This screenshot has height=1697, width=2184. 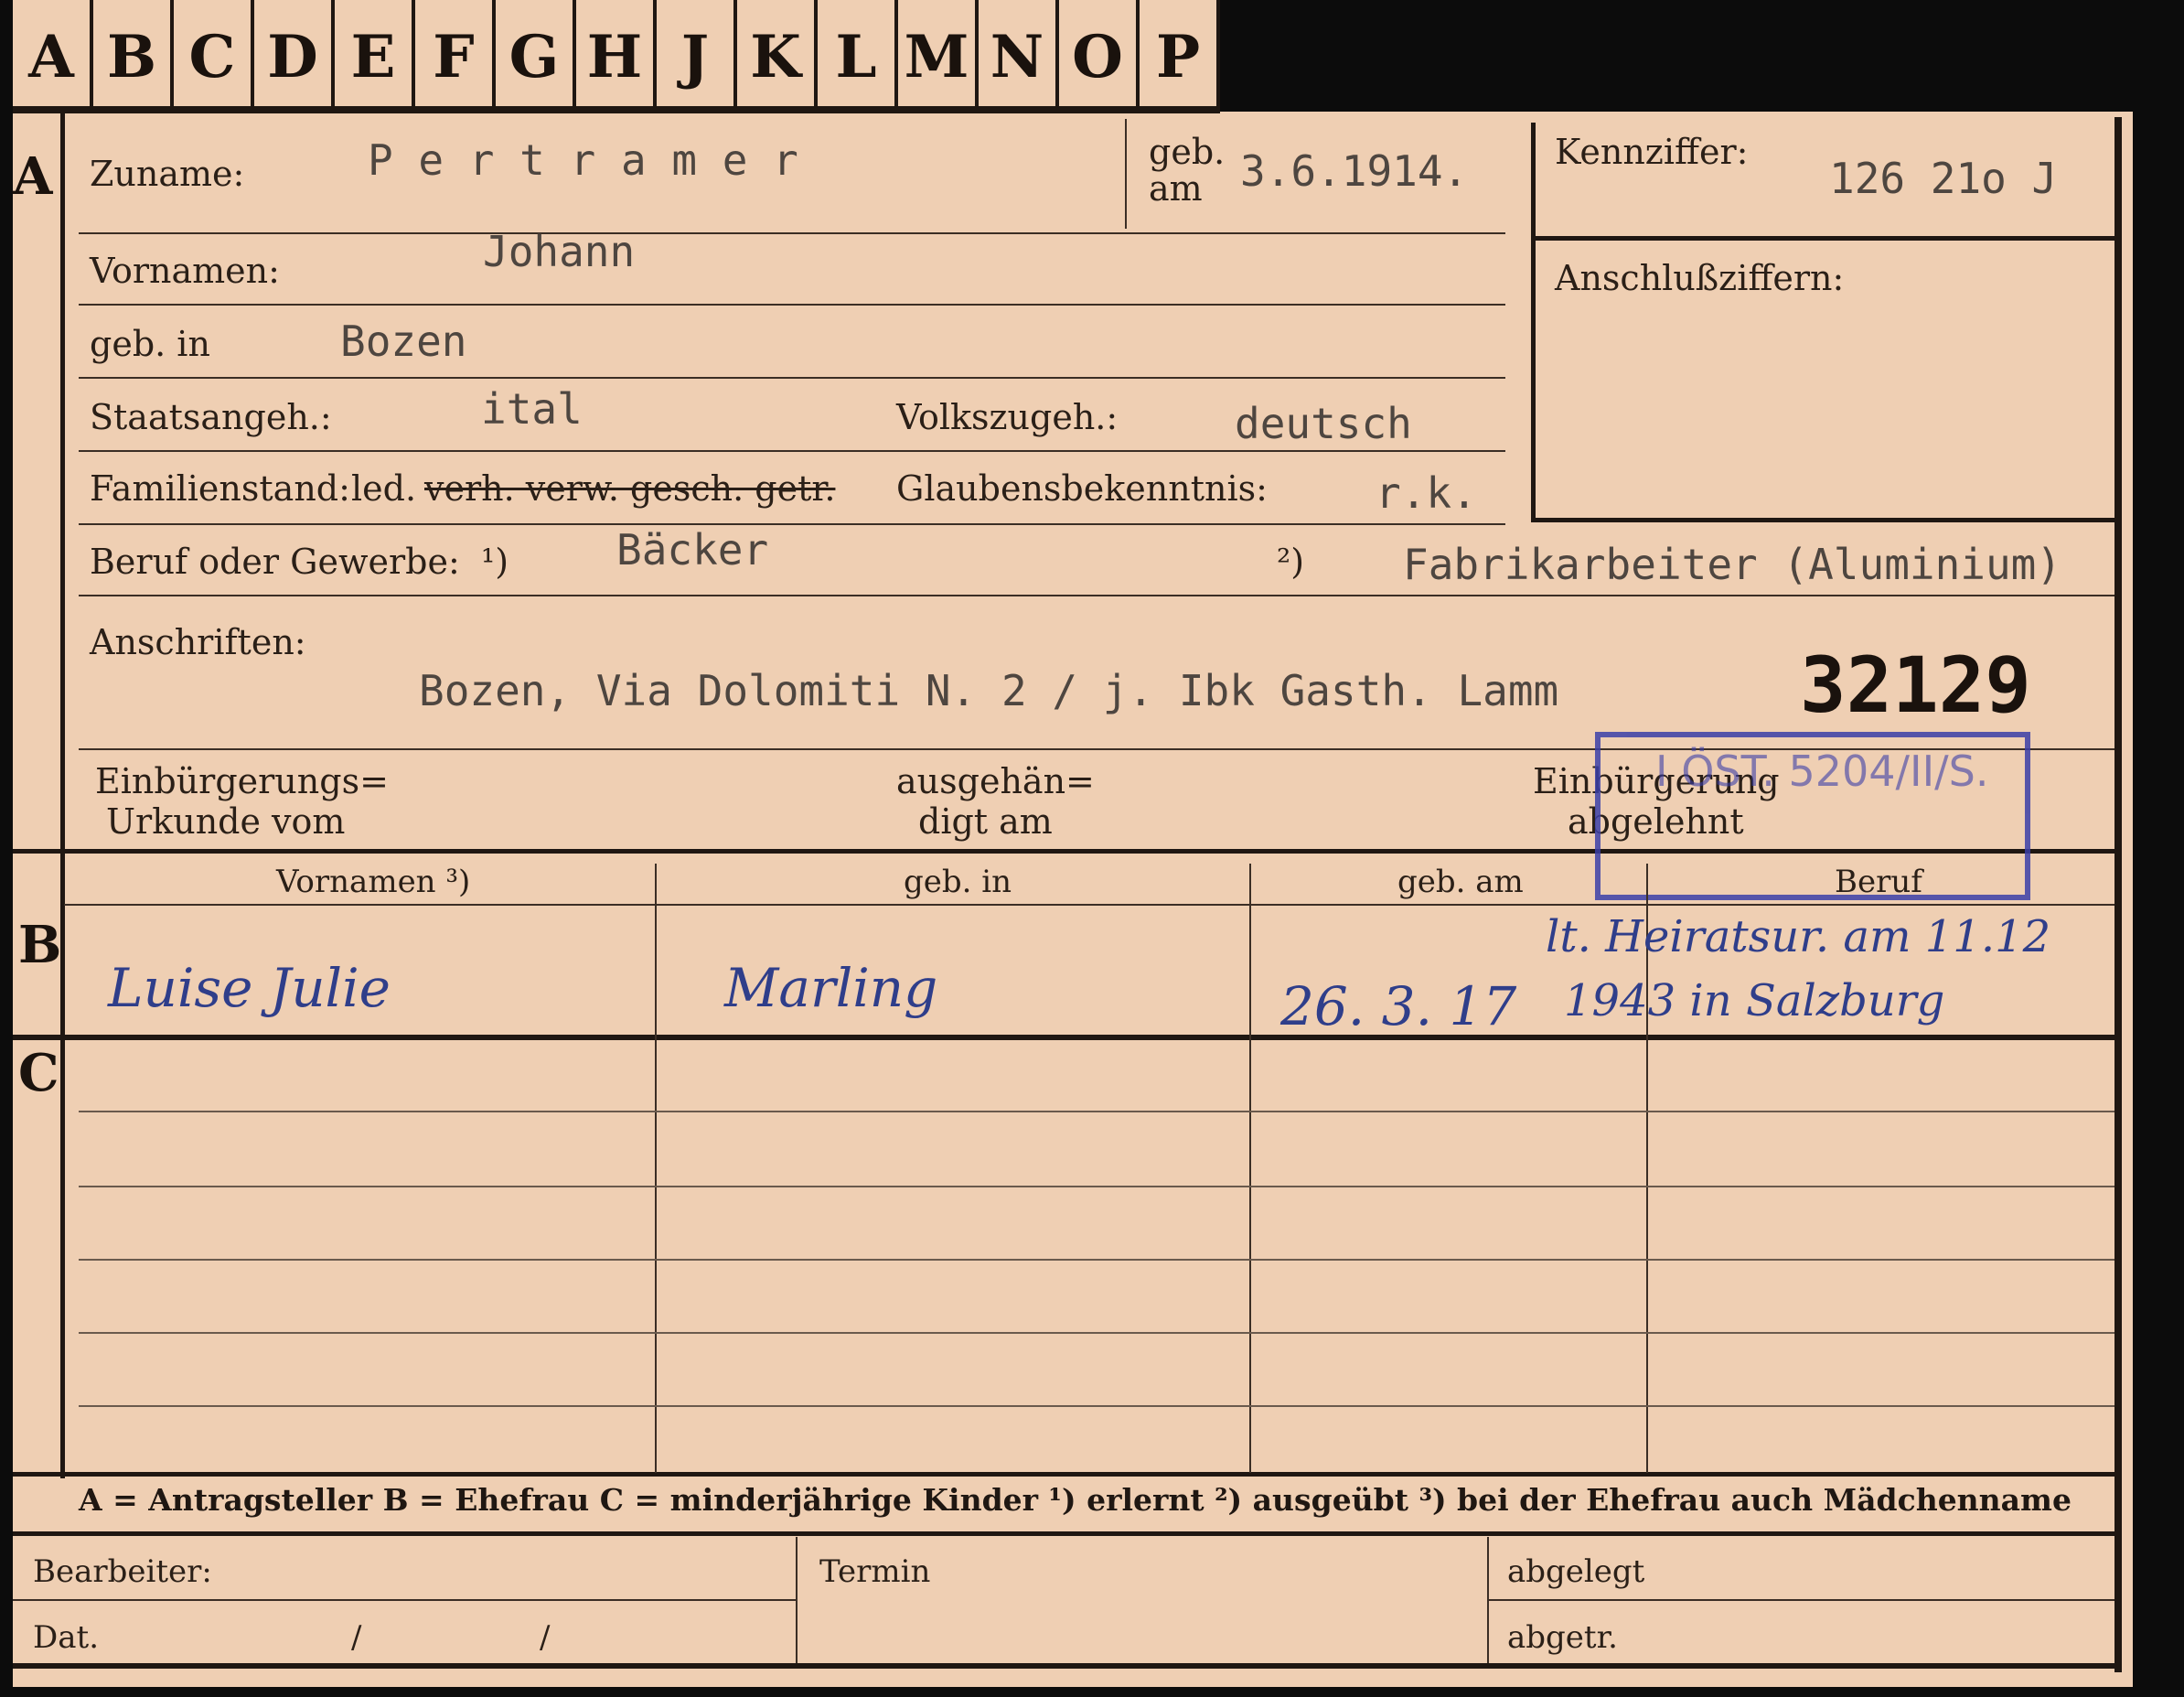 What do you see at coordinates (1822, 520) in the screenshot?
I see `ref-box-bottom-rule` at bounding box center [1822, 520].